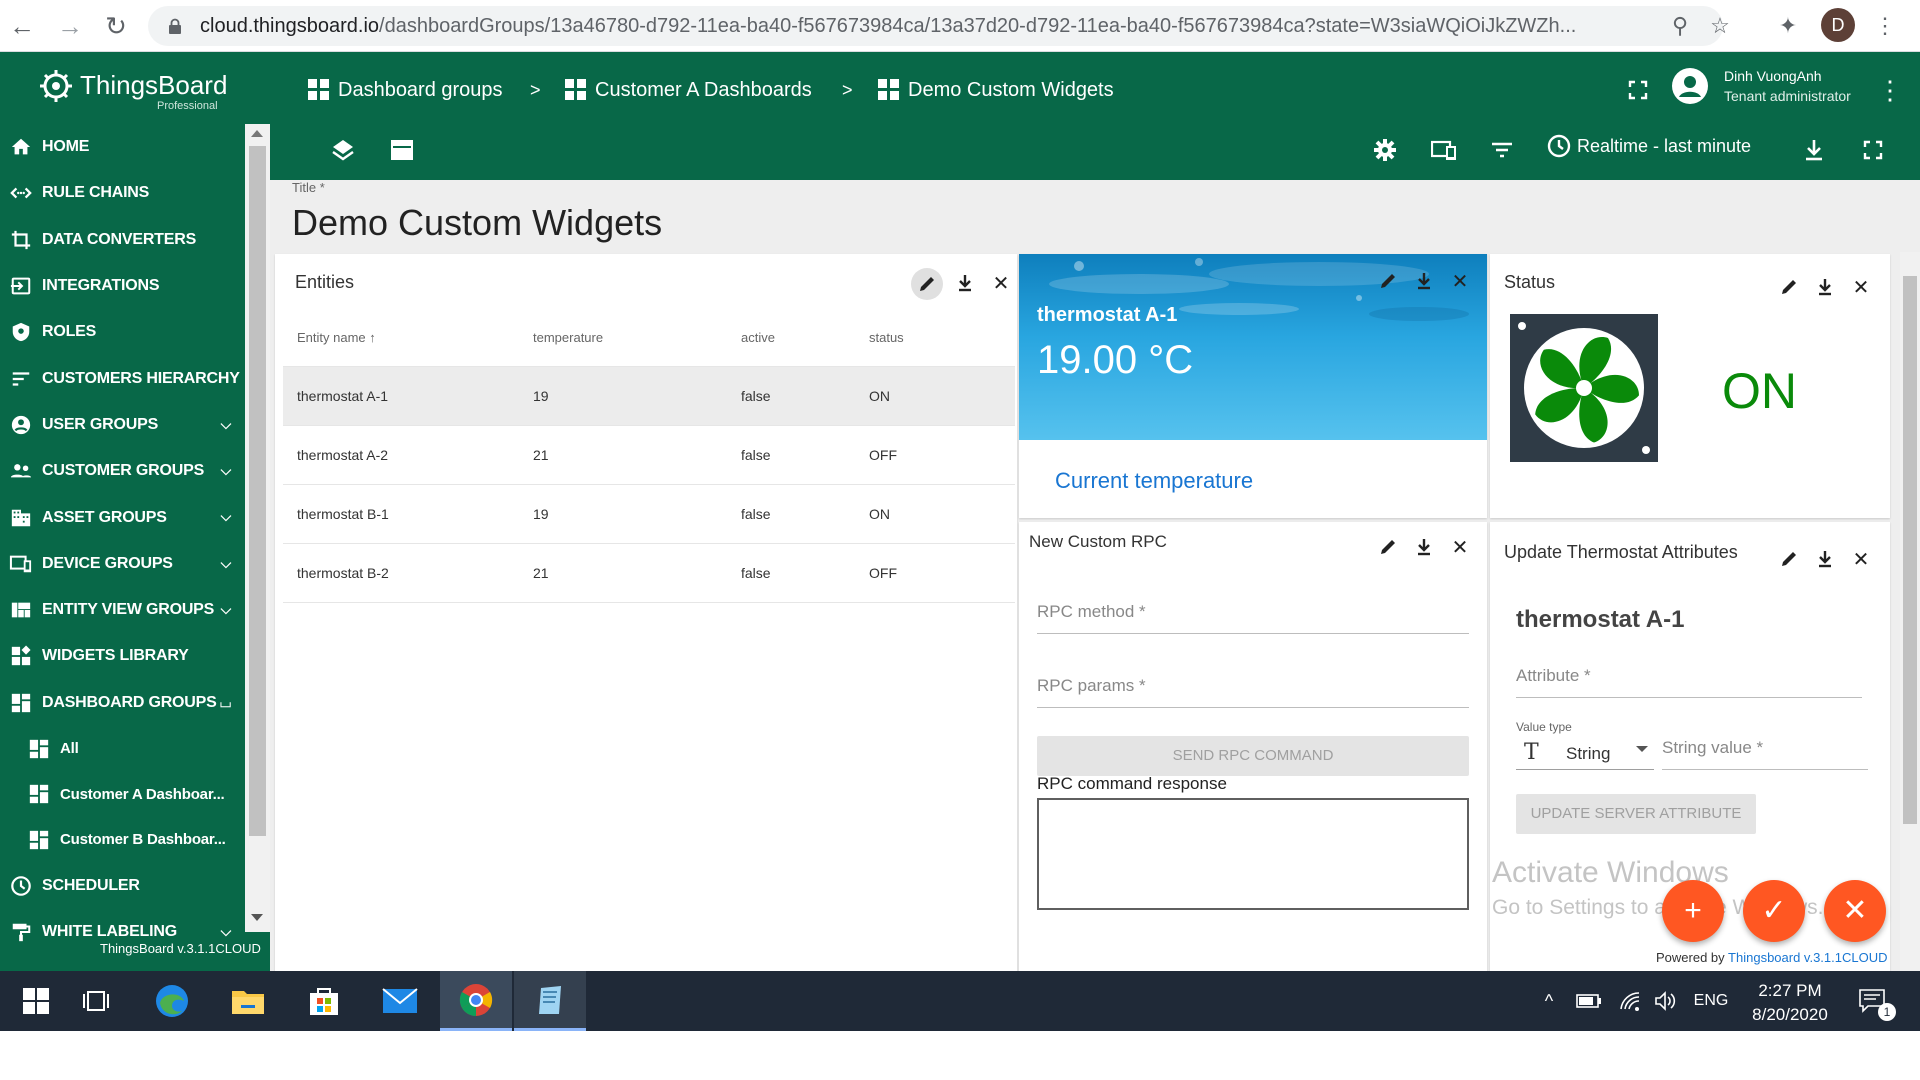 Image resolution: width=1920 pixels, height=1080 pixels. I want to click on sidebar-item-device-groups: DEVICE GROUPS ⌵, so click(122, 564).